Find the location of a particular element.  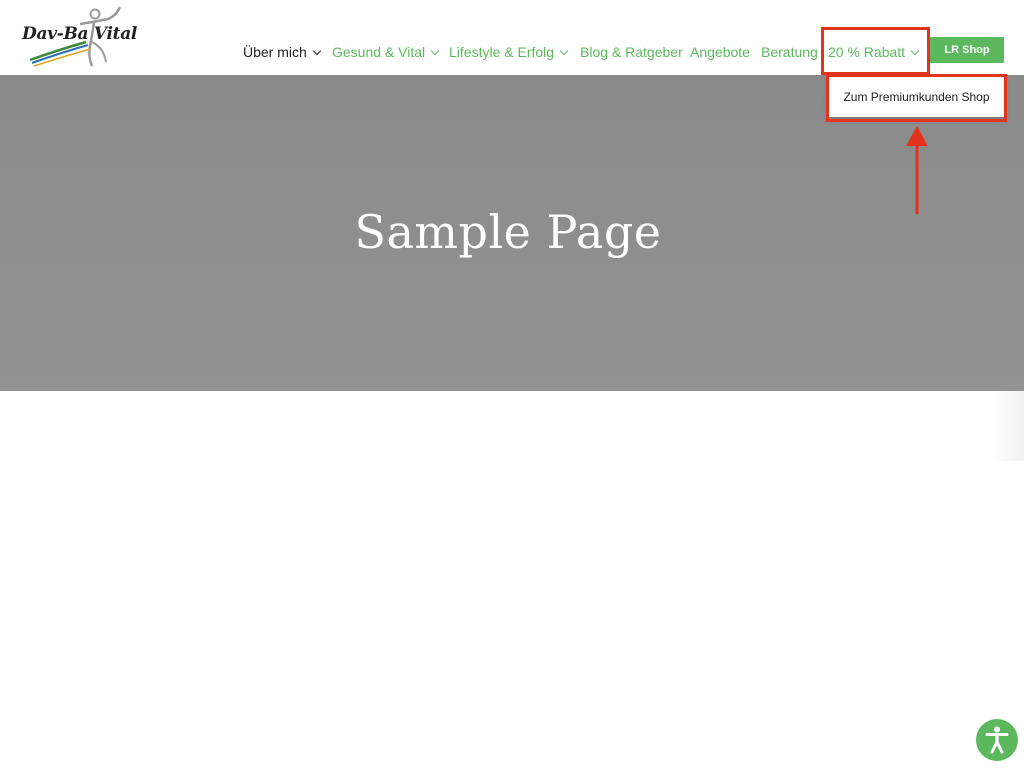

nav-item-beratung: Beratung is located at coordinates (789, 52).